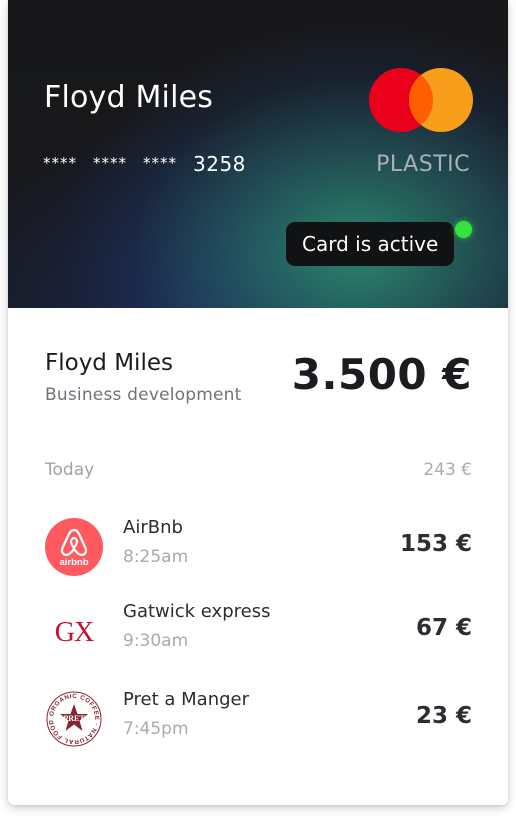 This screenshot has width=516, height=822. What do you see at coordinates (421, 100) in the screenshot?
I see `mastercard-logo` at bounding box center [421, 100].